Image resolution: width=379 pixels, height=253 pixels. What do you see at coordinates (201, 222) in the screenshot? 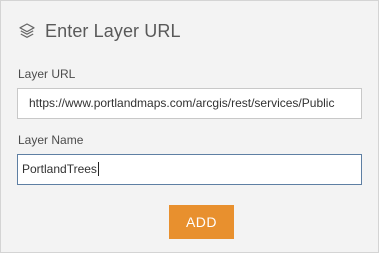
I see `add-button: ADD` at bounding box center [201, 222].